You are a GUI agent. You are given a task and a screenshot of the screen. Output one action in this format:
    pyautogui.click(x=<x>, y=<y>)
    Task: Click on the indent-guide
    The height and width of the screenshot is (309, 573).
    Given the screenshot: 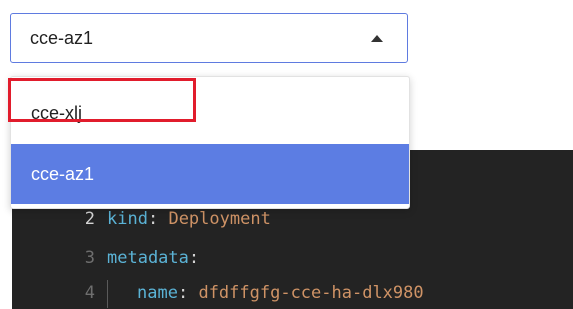 What is the action you would take?
    pyautogui.click(x=107, y=294)
    